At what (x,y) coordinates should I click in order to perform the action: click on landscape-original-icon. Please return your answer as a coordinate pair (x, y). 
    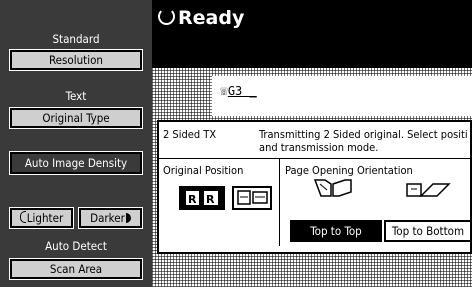
    Looking at the image, I should click on (252, 197).